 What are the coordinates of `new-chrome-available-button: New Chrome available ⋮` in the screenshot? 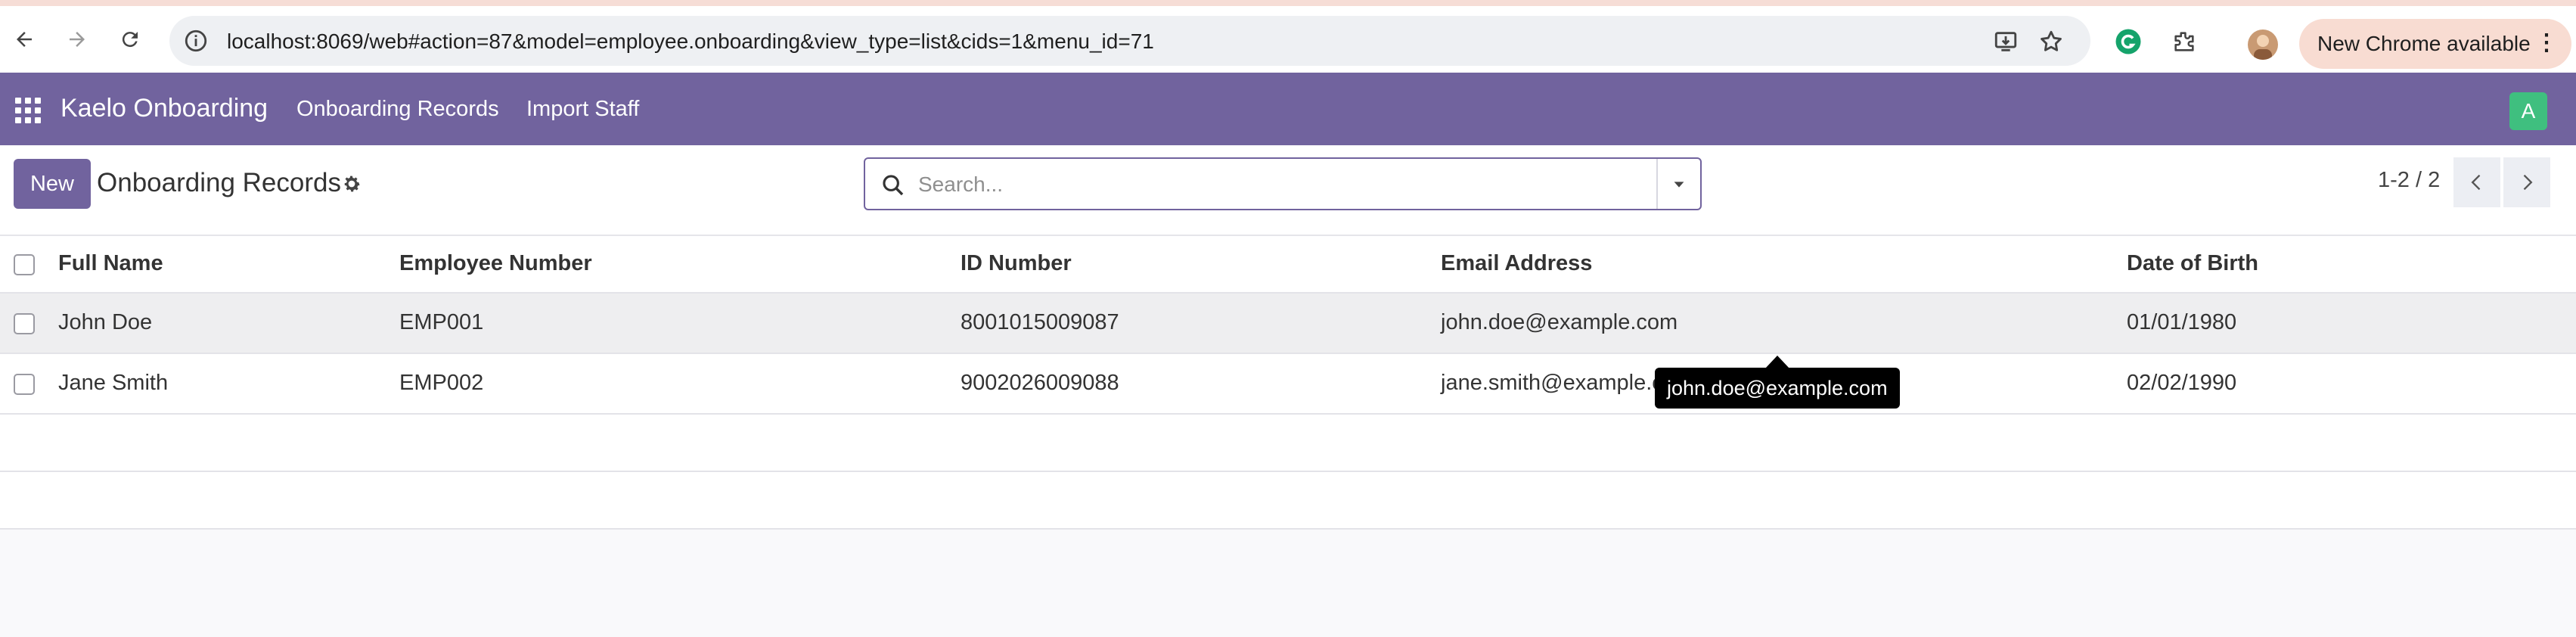 It's located at (2435, 44).